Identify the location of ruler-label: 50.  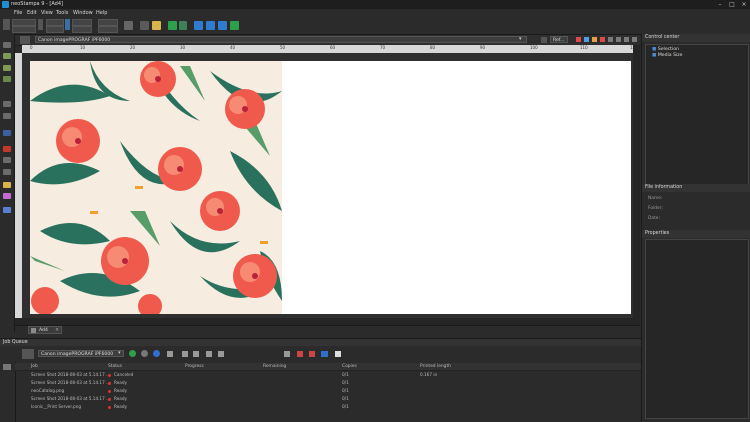
(283, 47).